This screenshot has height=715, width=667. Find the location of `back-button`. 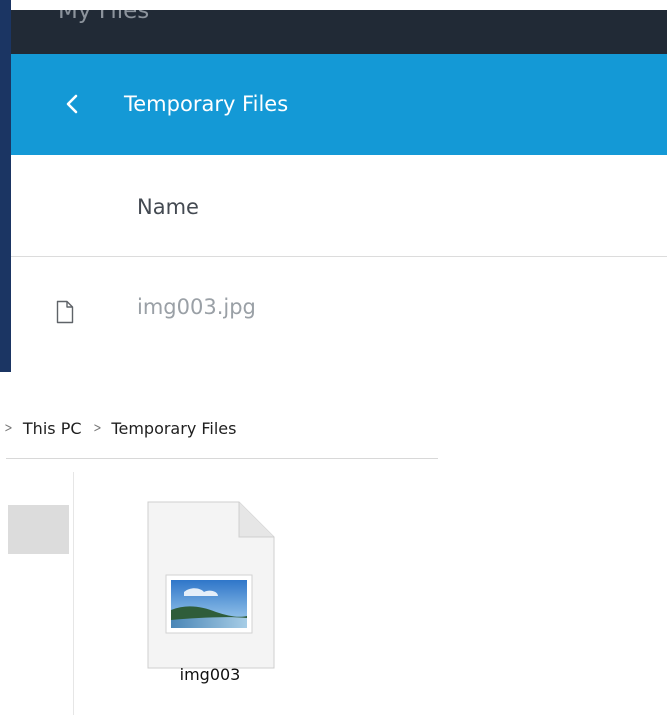

back-button is located at coordinates (72, 104).